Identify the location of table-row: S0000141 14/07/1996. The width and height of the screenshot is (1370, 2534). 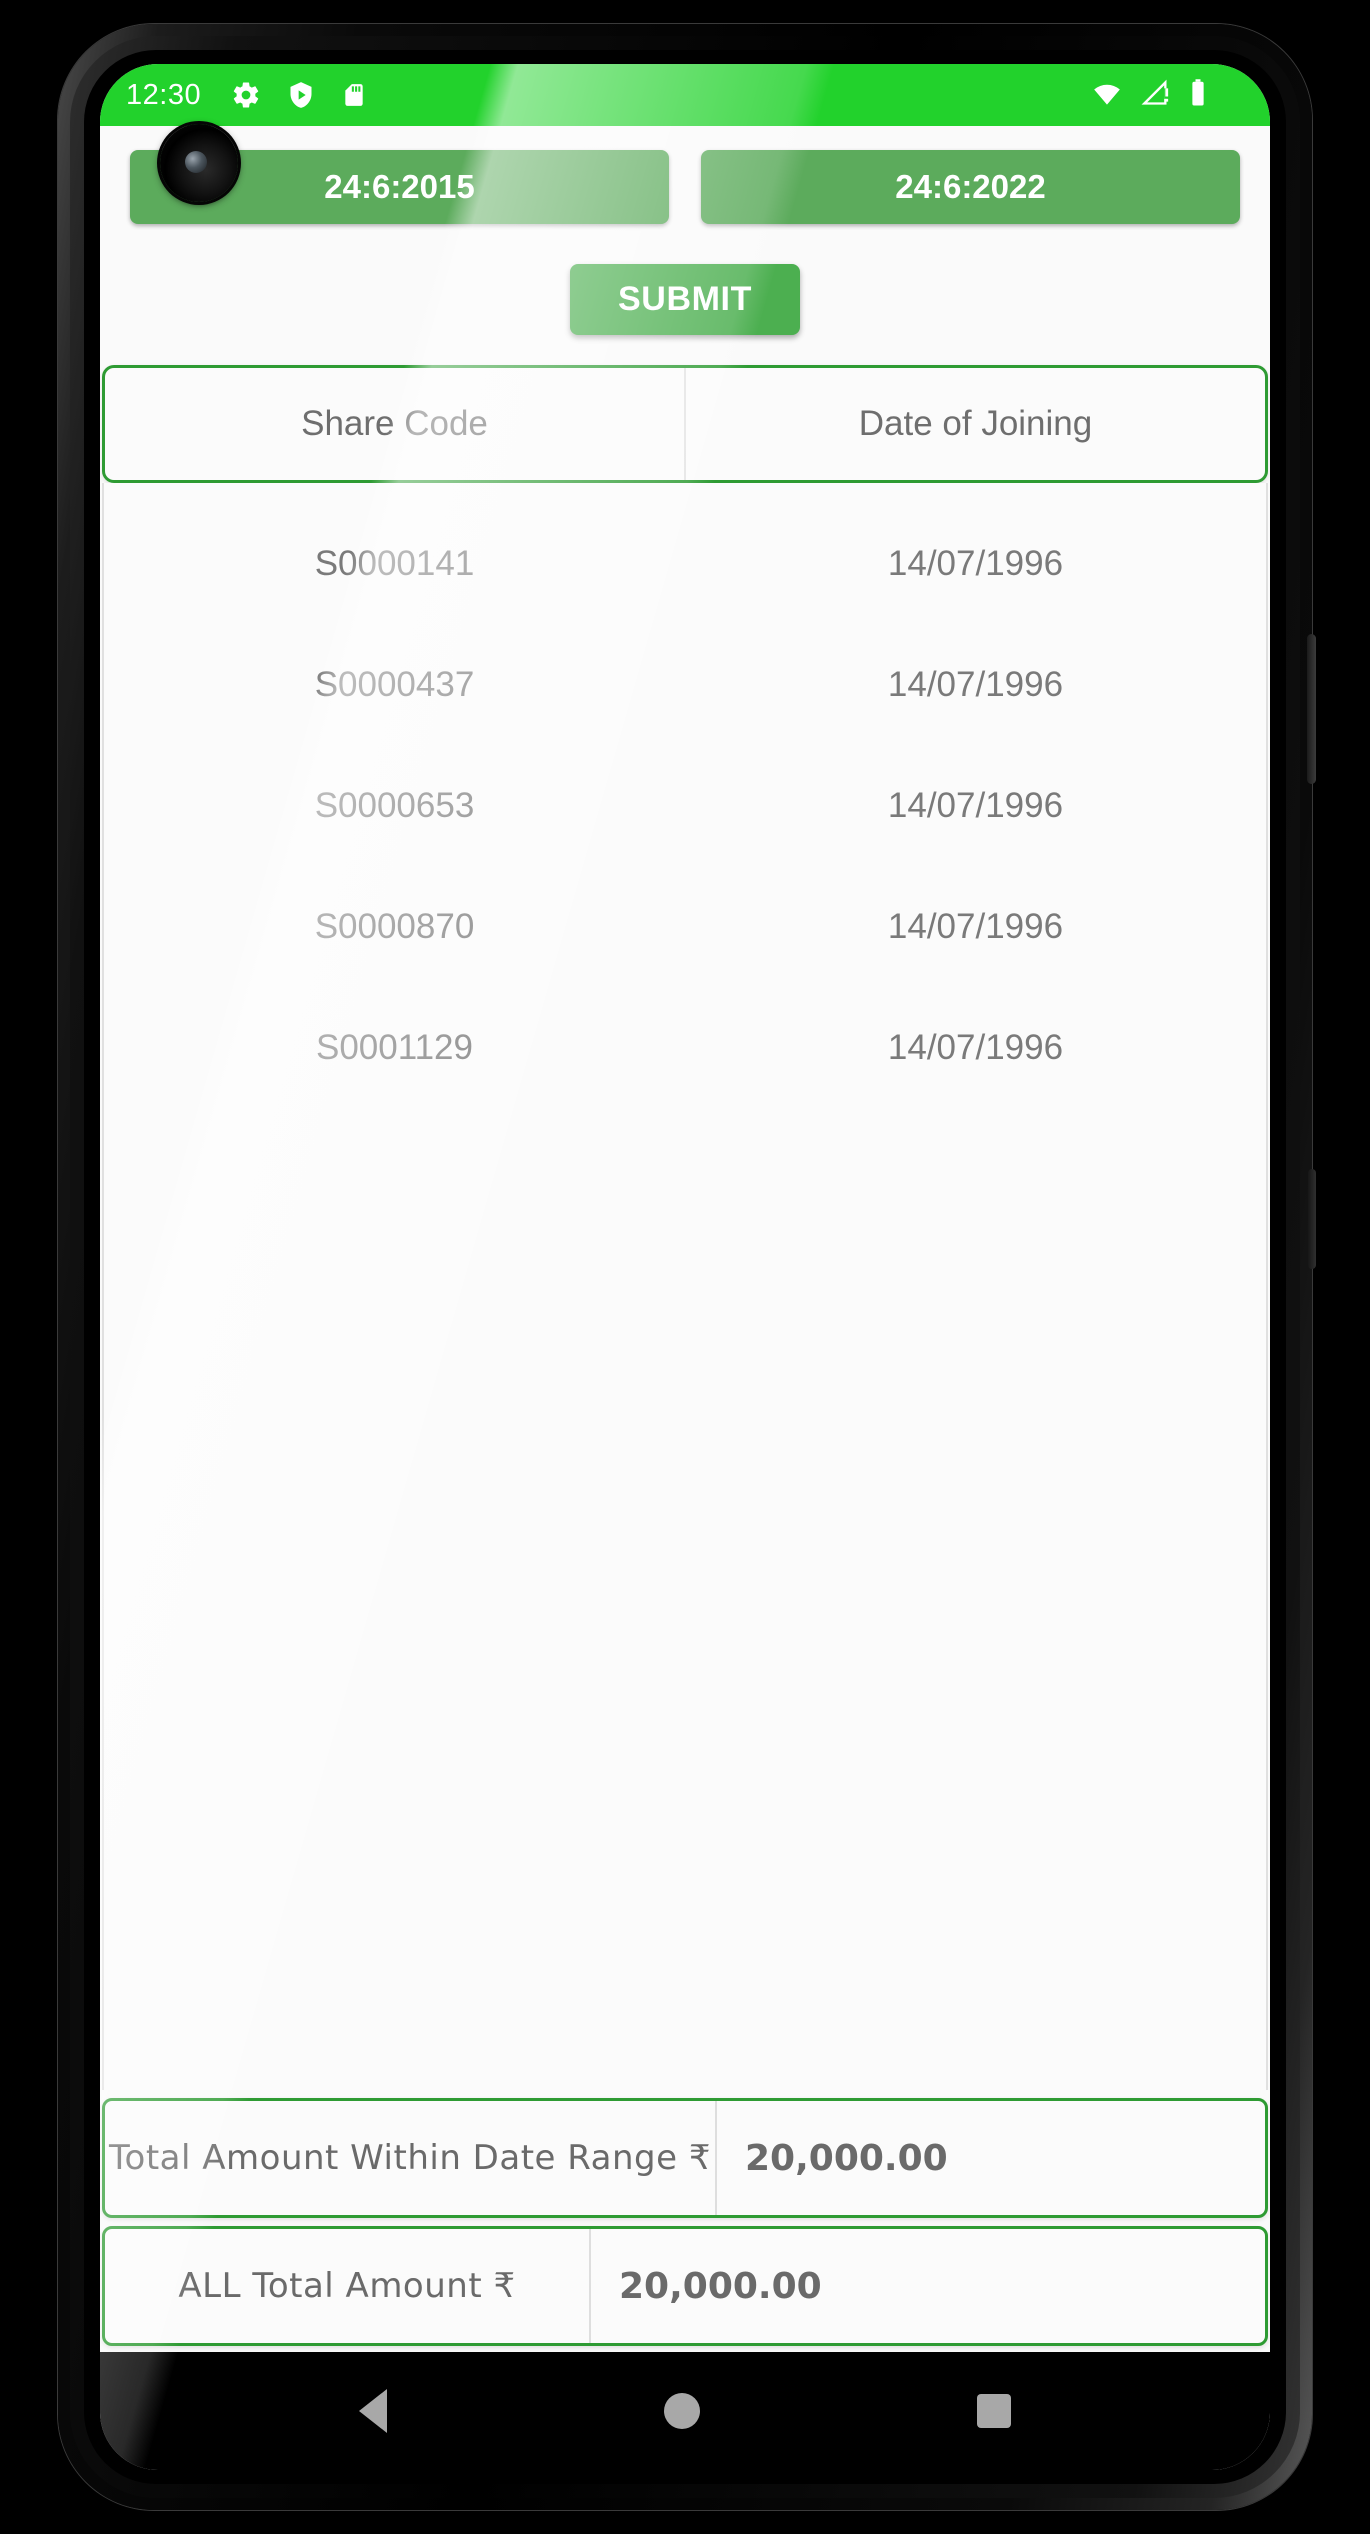
(685, 563).